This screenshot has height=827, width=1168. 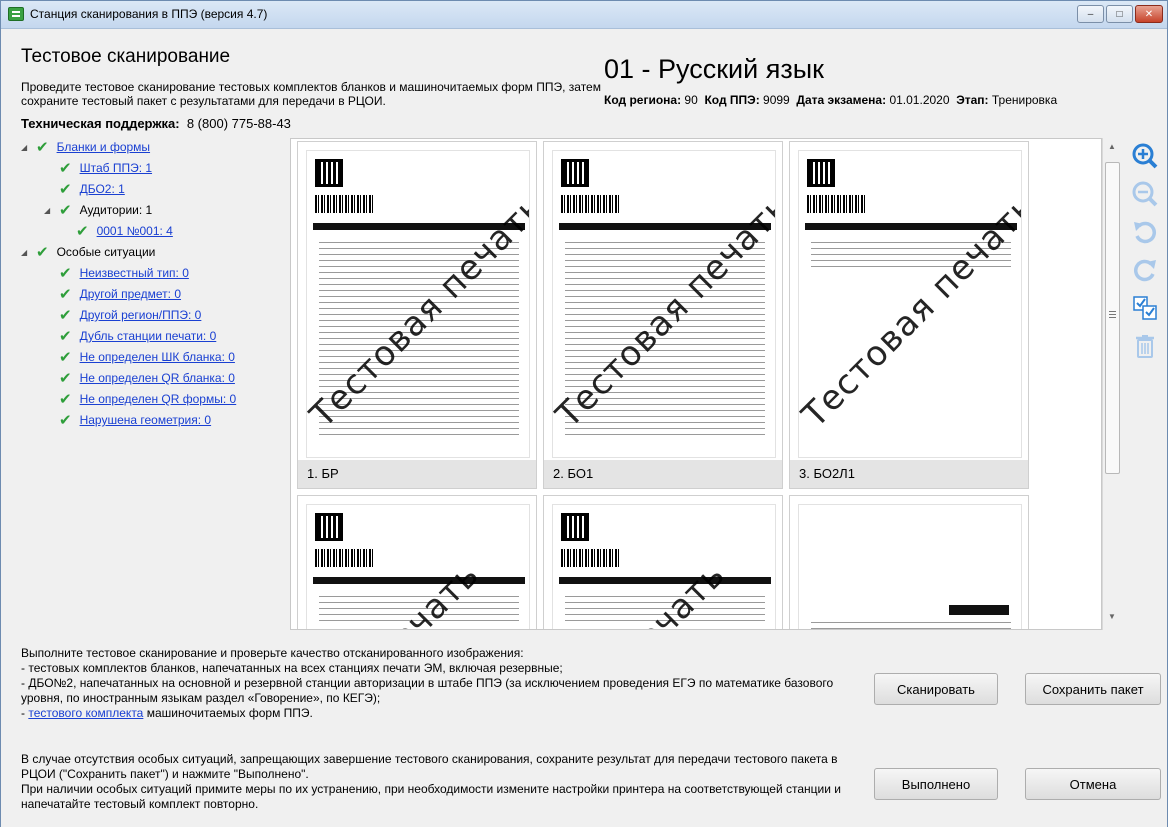 I want to click on tree-item-duplicate-station: ✔ Дубль станции печати: 0, so click(x=137, y=336).